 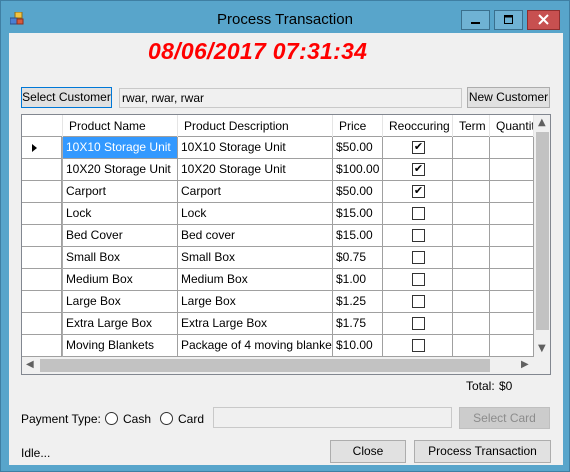 I want to click on vertical-scrollbar: ▲ ▼, so click(x=542, y=236).